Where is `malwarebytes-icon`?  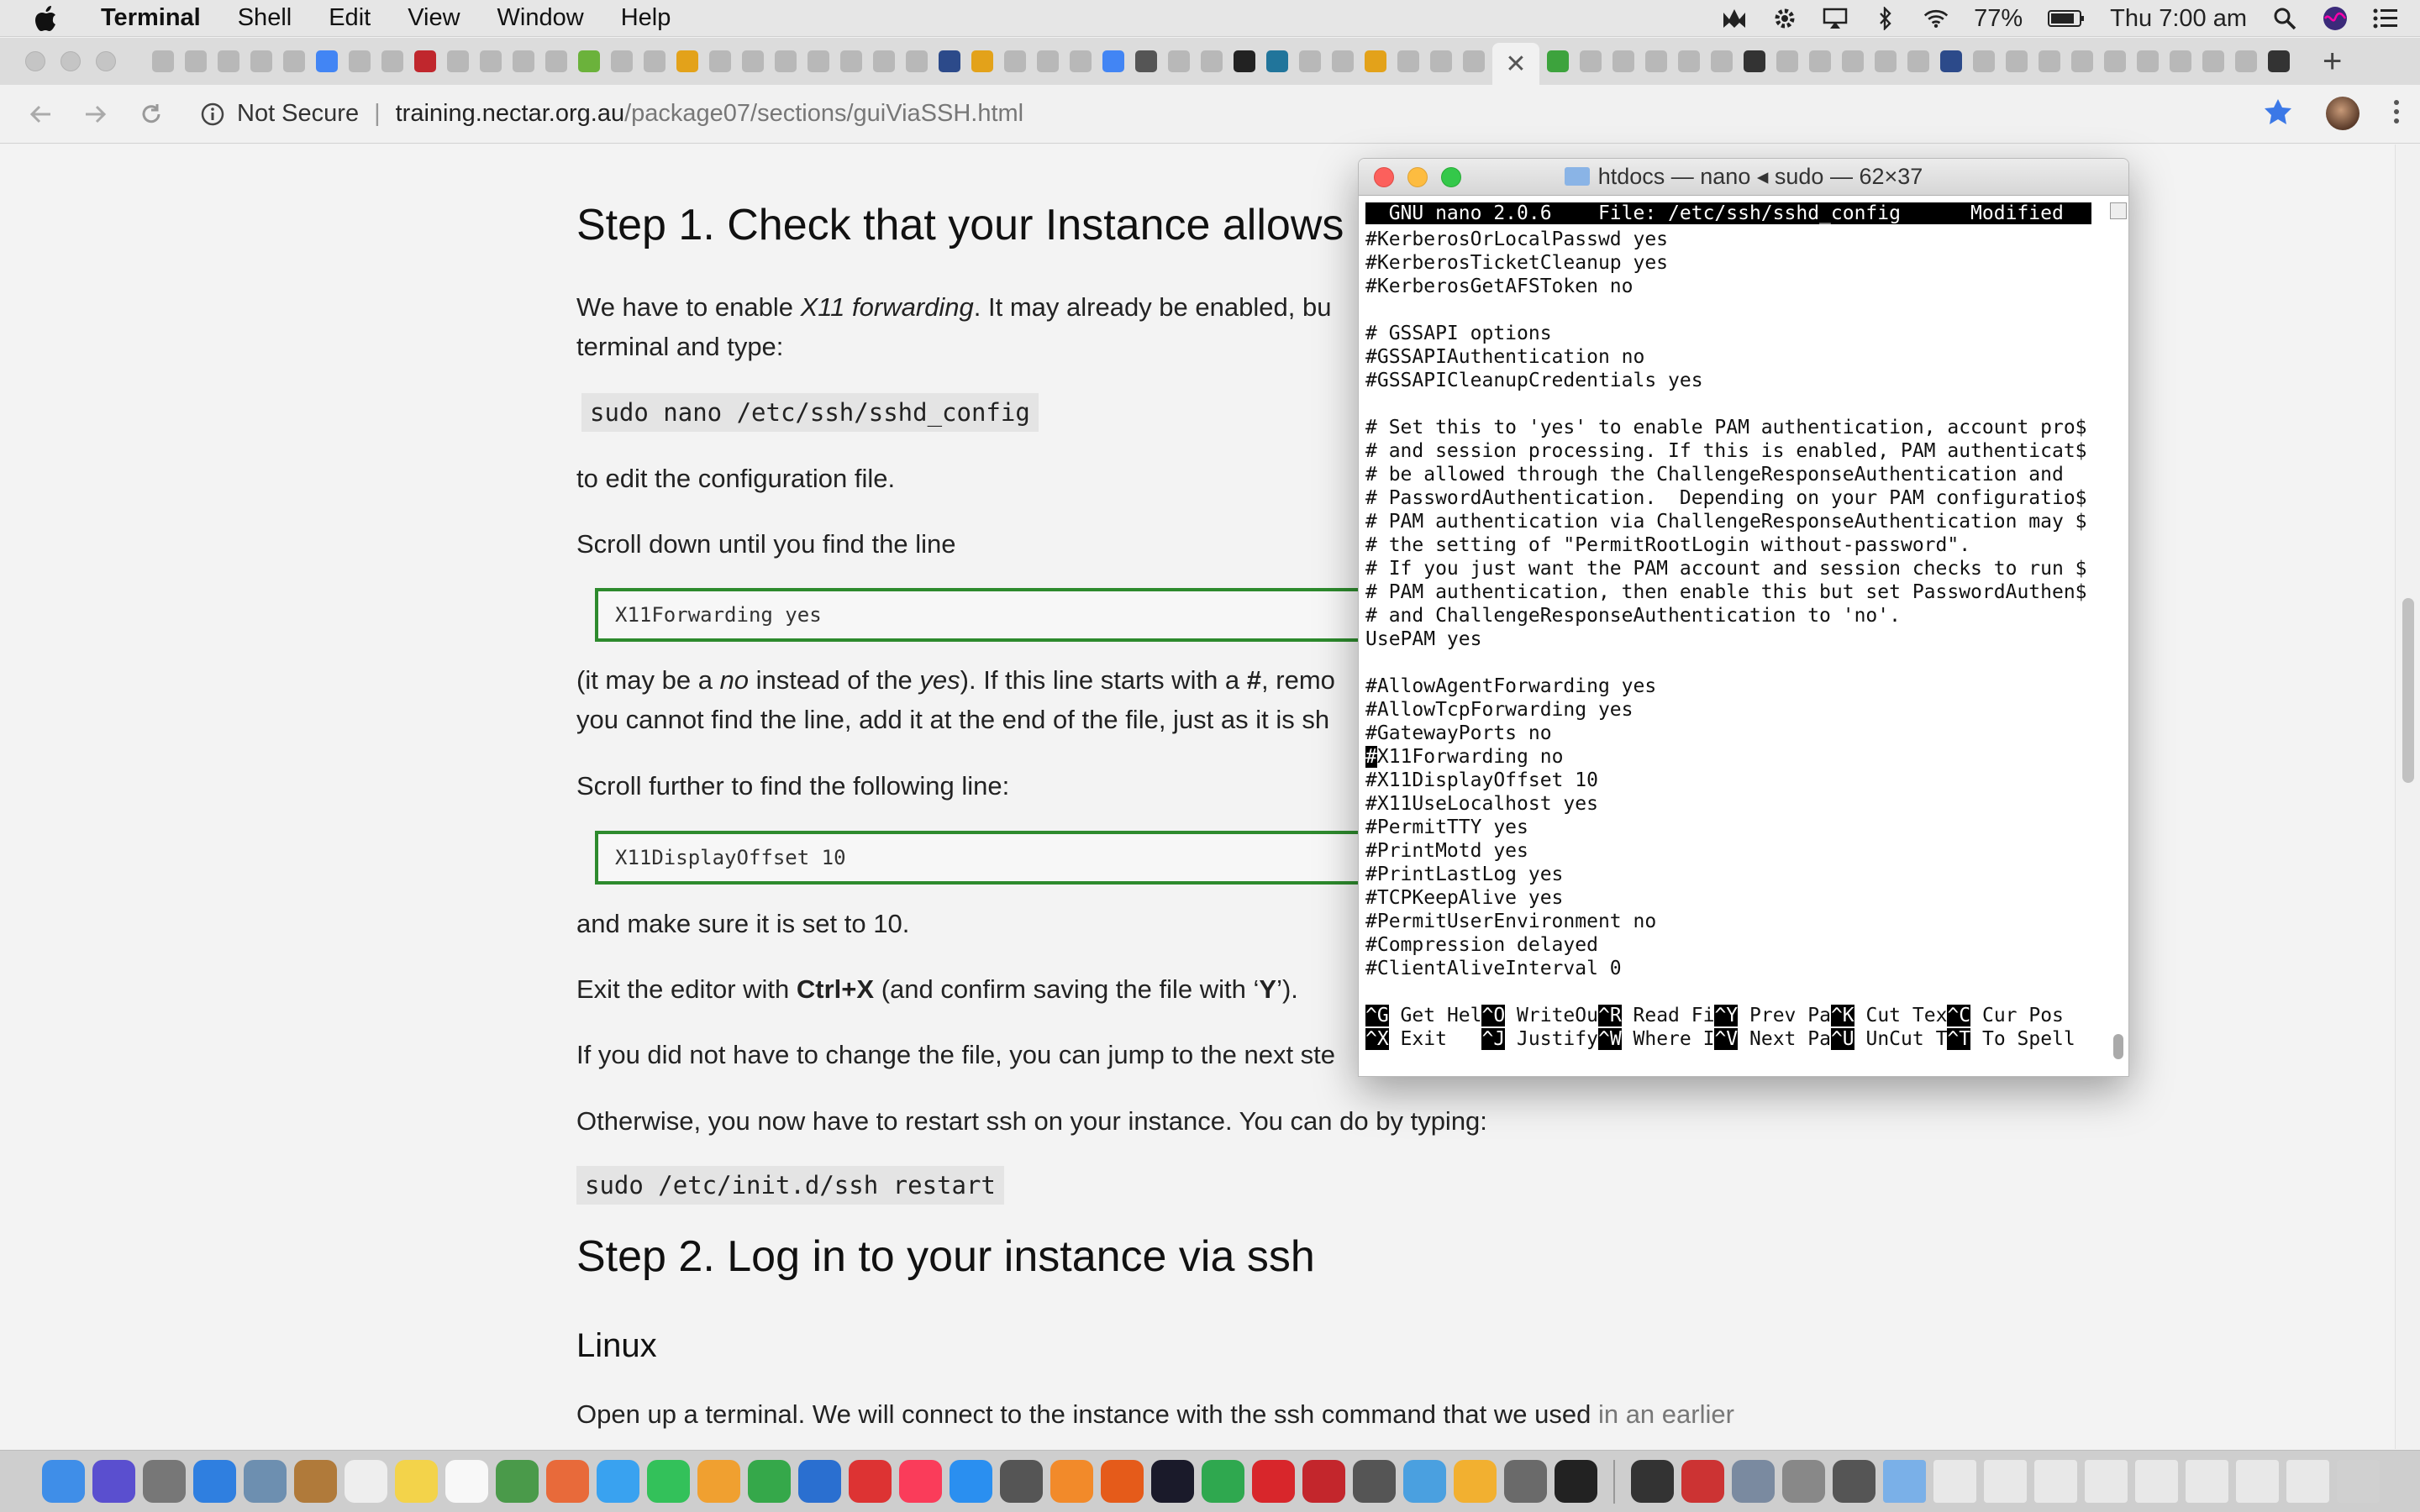 malwarebytes-icon is located at coordinates (1735, 18).